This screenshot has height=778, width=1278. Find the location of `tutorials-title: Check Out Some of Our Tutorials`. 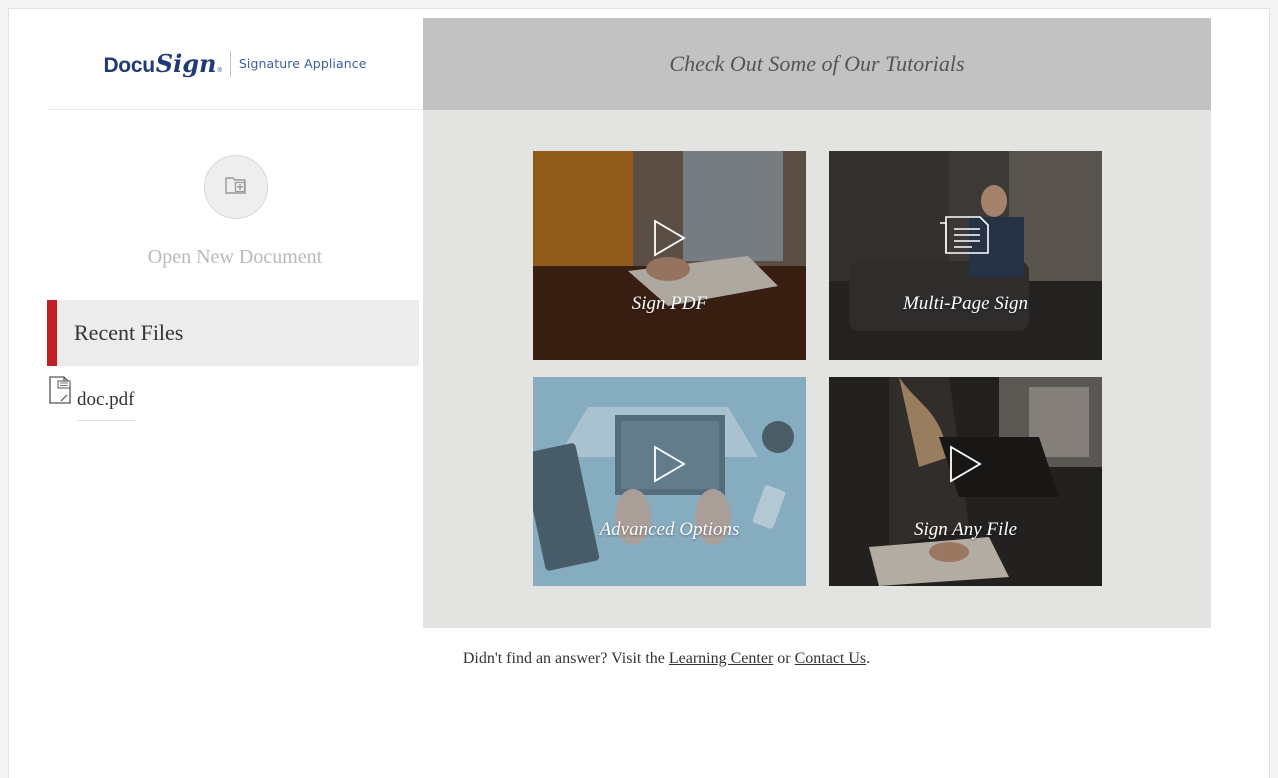

tutorials-title: Check Out Some of Our Tutorials is located at coordinates (817, 64).